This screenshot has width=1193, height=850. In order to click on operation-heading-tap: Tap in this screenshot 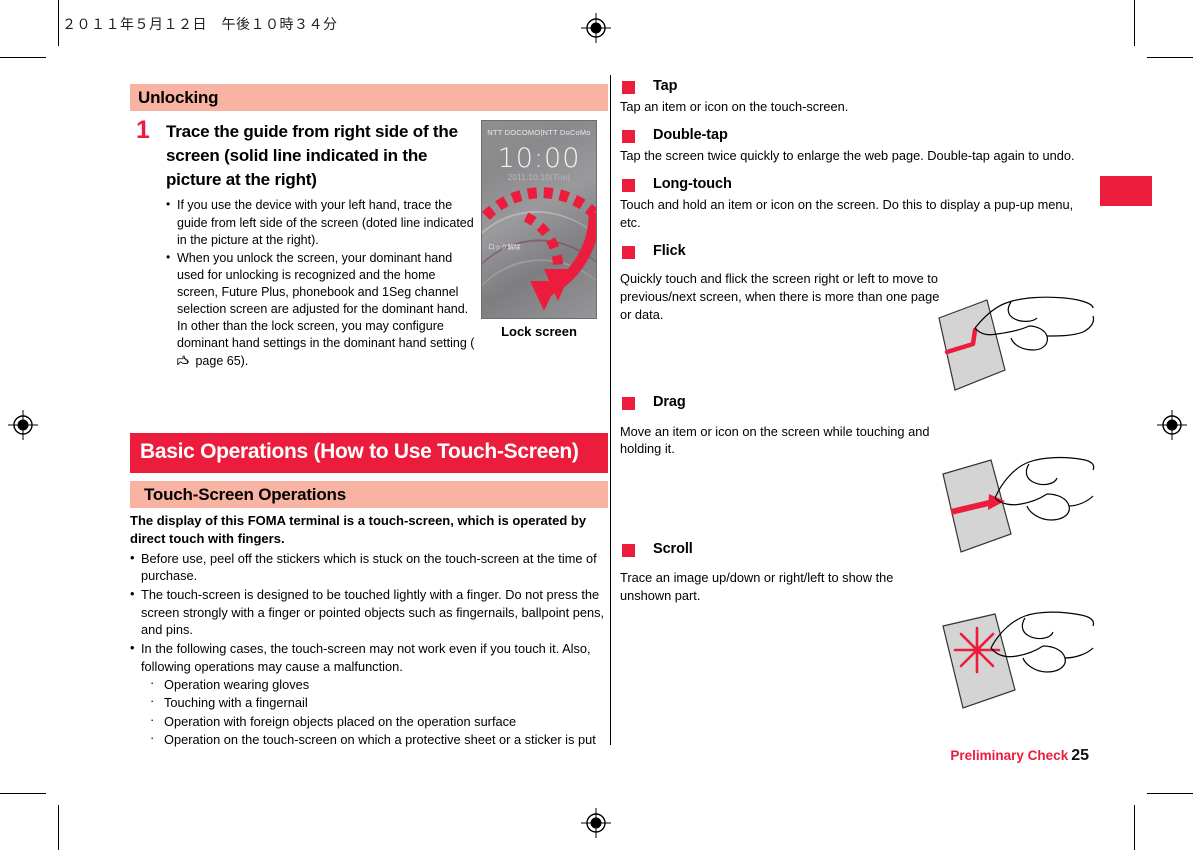, I will do `click(855, 86)`.